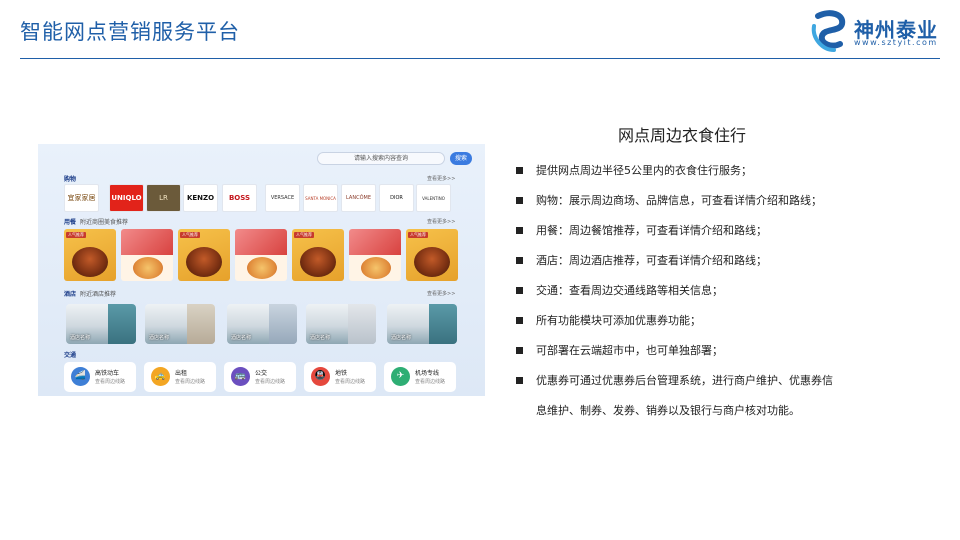  What do you see at coordinates (282, 198) in the screenshot?
I see `brand-logo: VERSACE` at bounding box center [282, 198].